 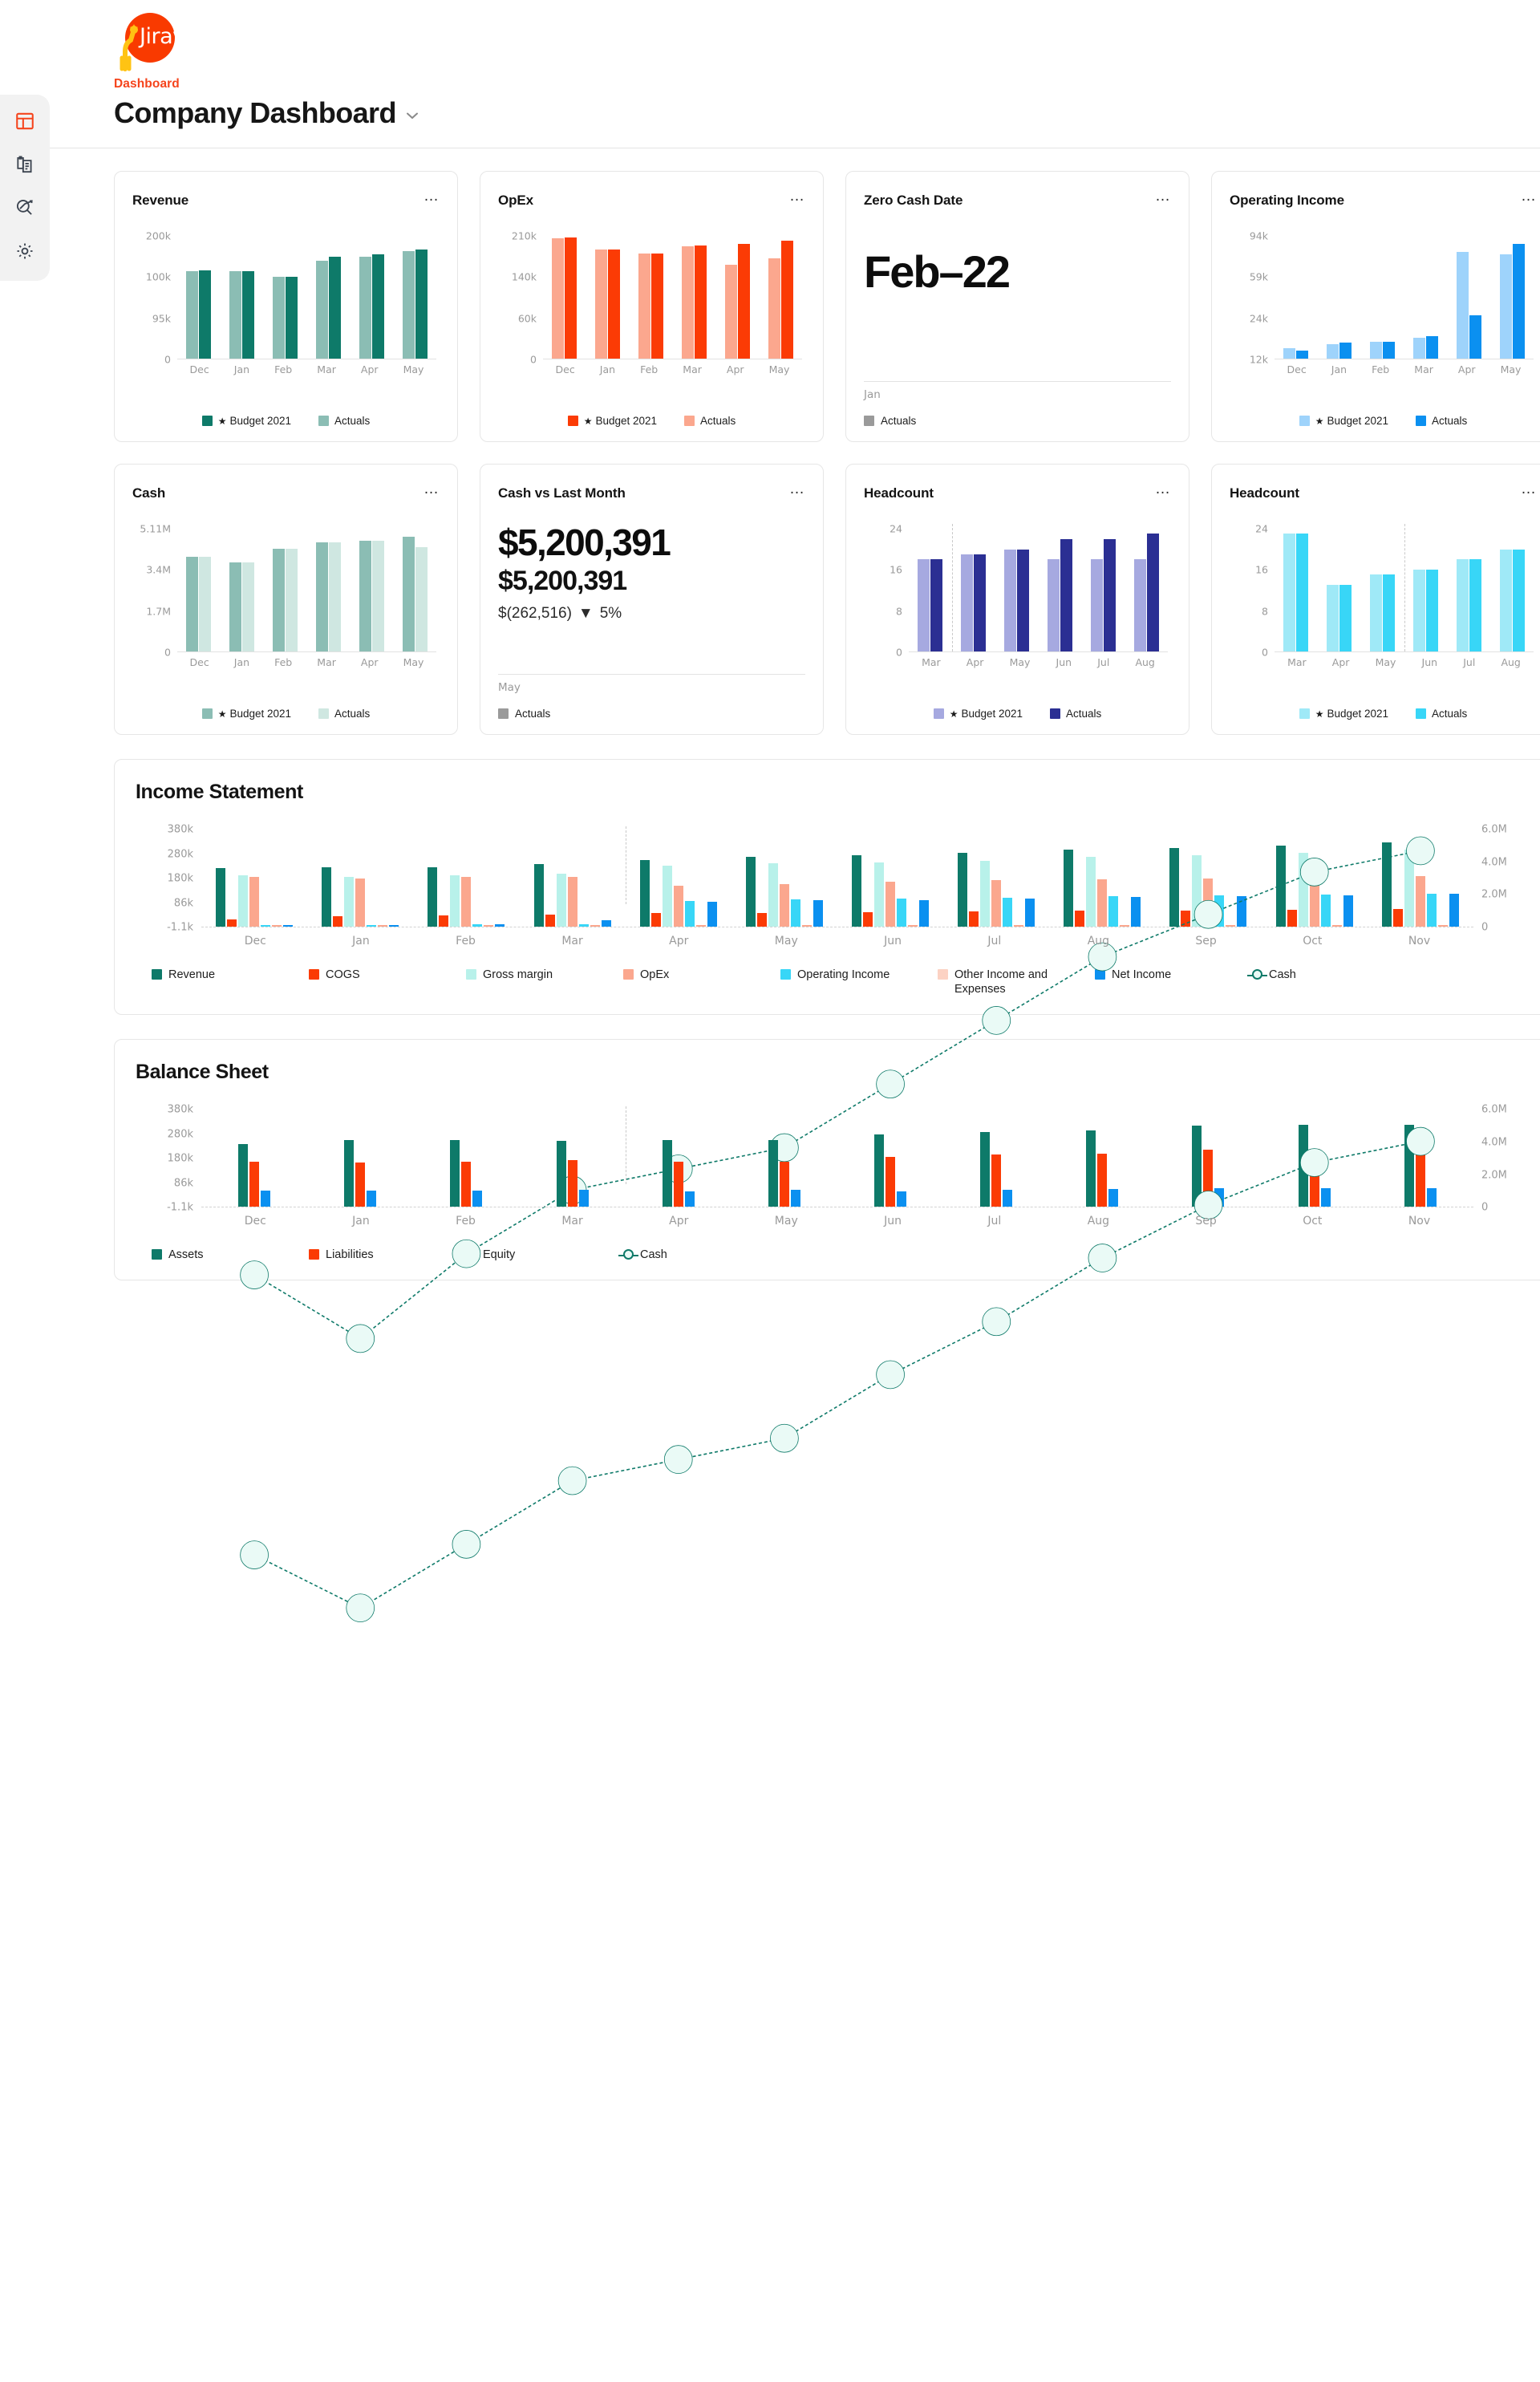 What do you see at coordinates (25, 164) in the screenshot?
I see `sidebar-item-reports` at bounding box center [25, 164].